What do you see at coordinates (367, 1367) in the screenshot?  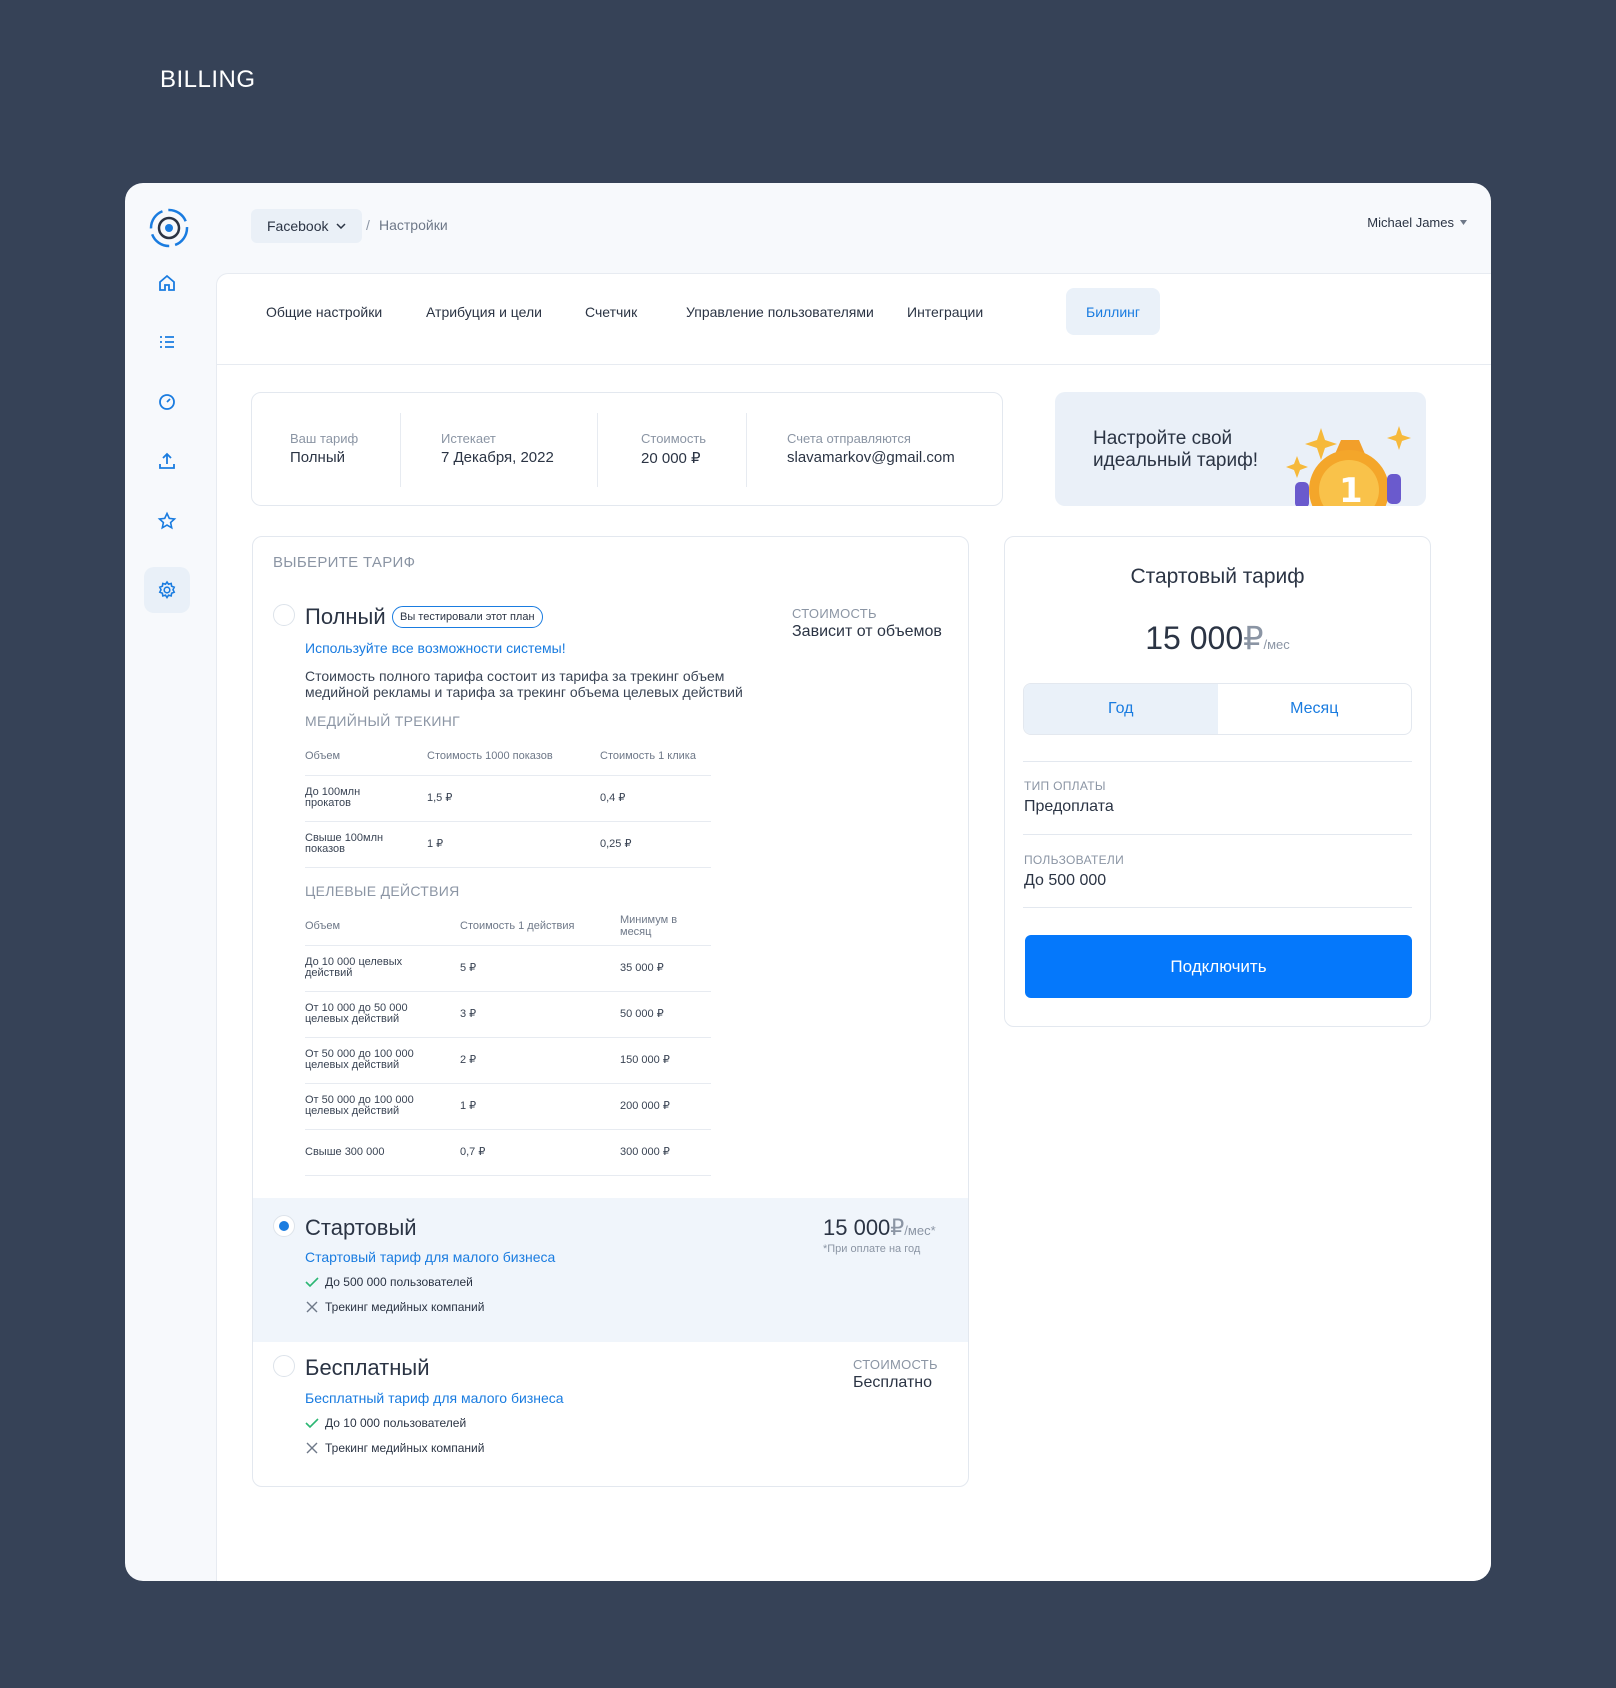 I see `plan-free-name: Бесплатный` at bounding box center [367, 1367].